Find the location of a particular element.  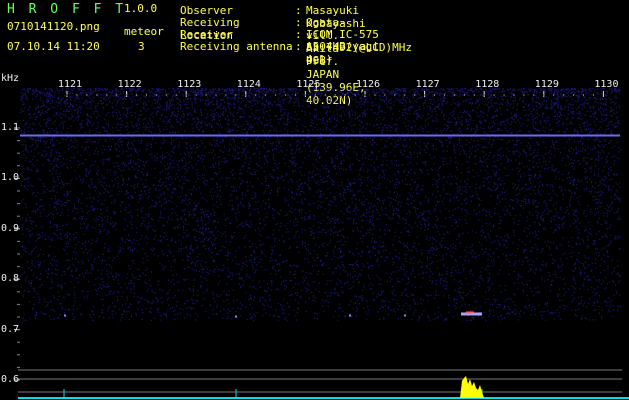

time-tick-label: 1124 is located at coordinates (248, 84).